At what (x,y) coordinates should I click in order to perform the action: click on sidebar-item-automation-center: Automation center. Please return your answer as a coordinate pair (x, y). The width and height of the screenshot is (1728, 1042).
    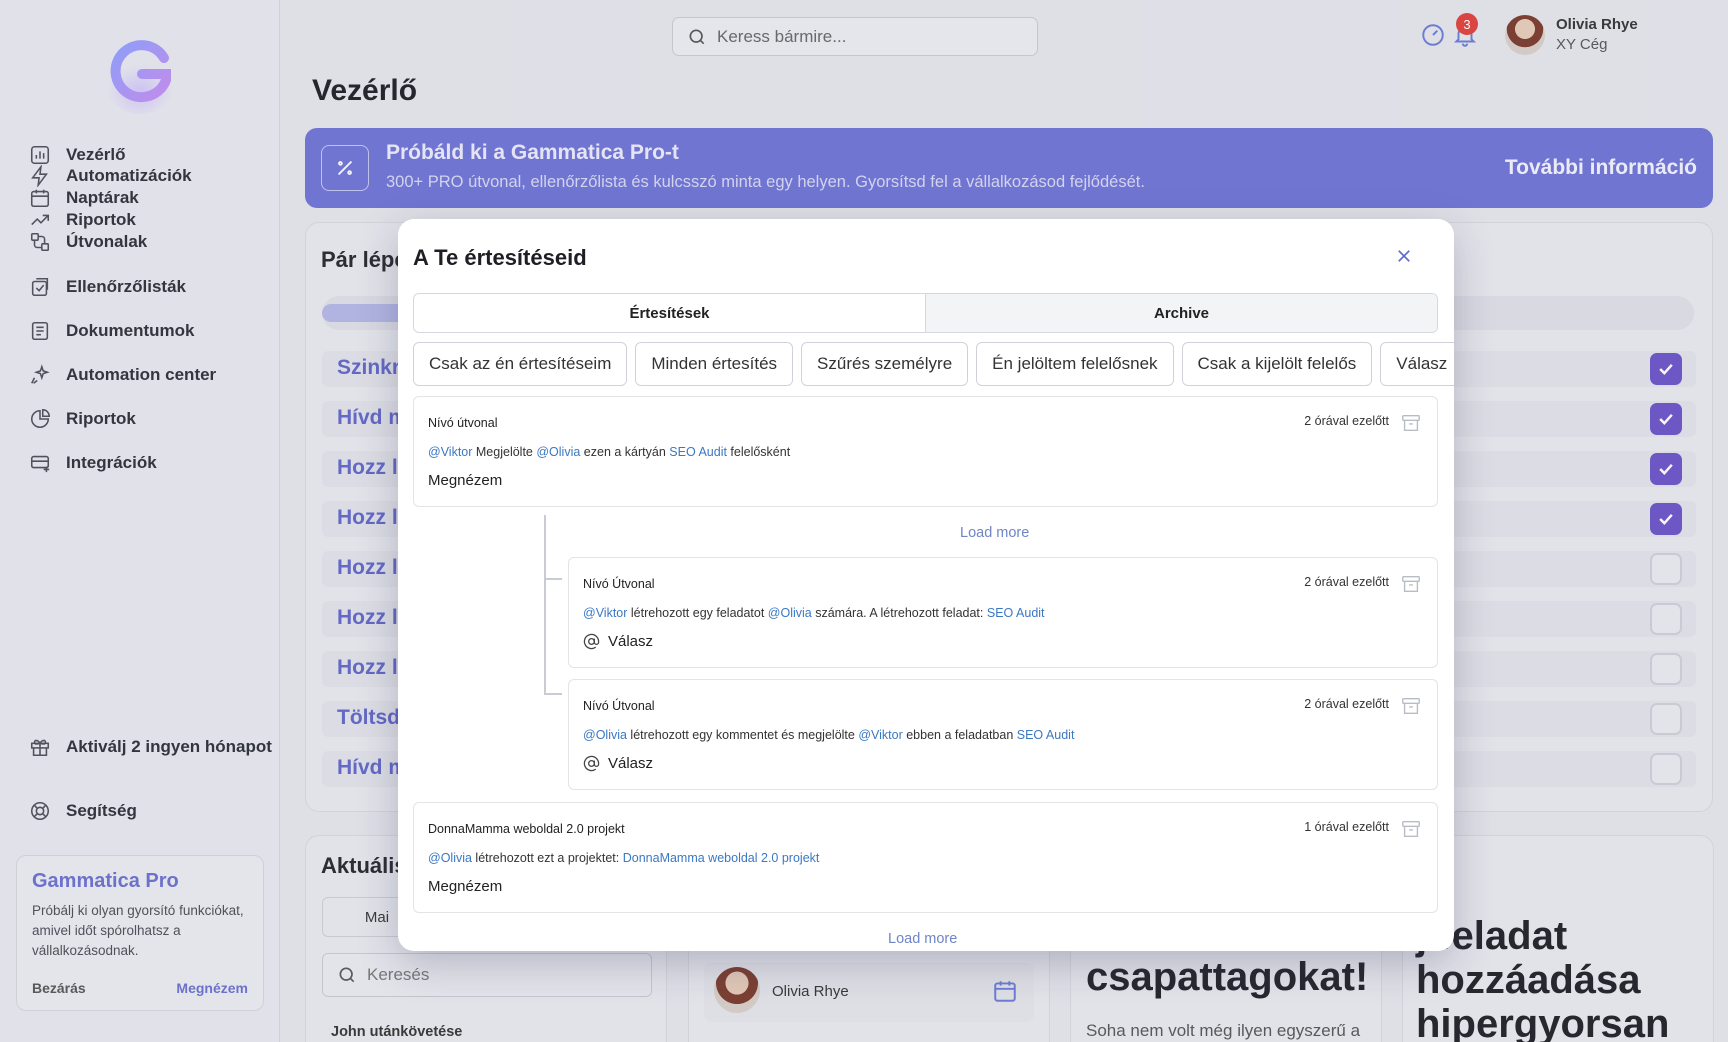
    Looking at the image, I should click on (122, 375).